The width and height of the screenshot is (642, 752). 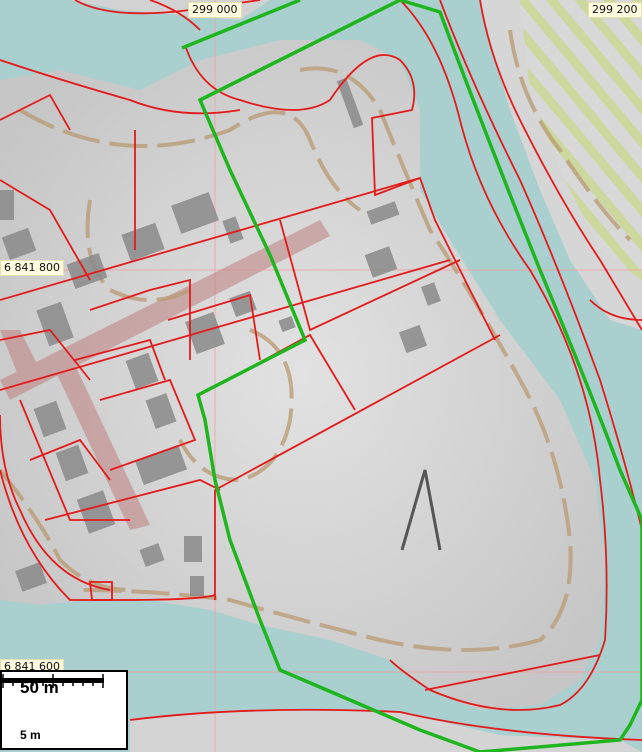 I want to click on coord-x-right: 299 200, so click(x=615, y=10).